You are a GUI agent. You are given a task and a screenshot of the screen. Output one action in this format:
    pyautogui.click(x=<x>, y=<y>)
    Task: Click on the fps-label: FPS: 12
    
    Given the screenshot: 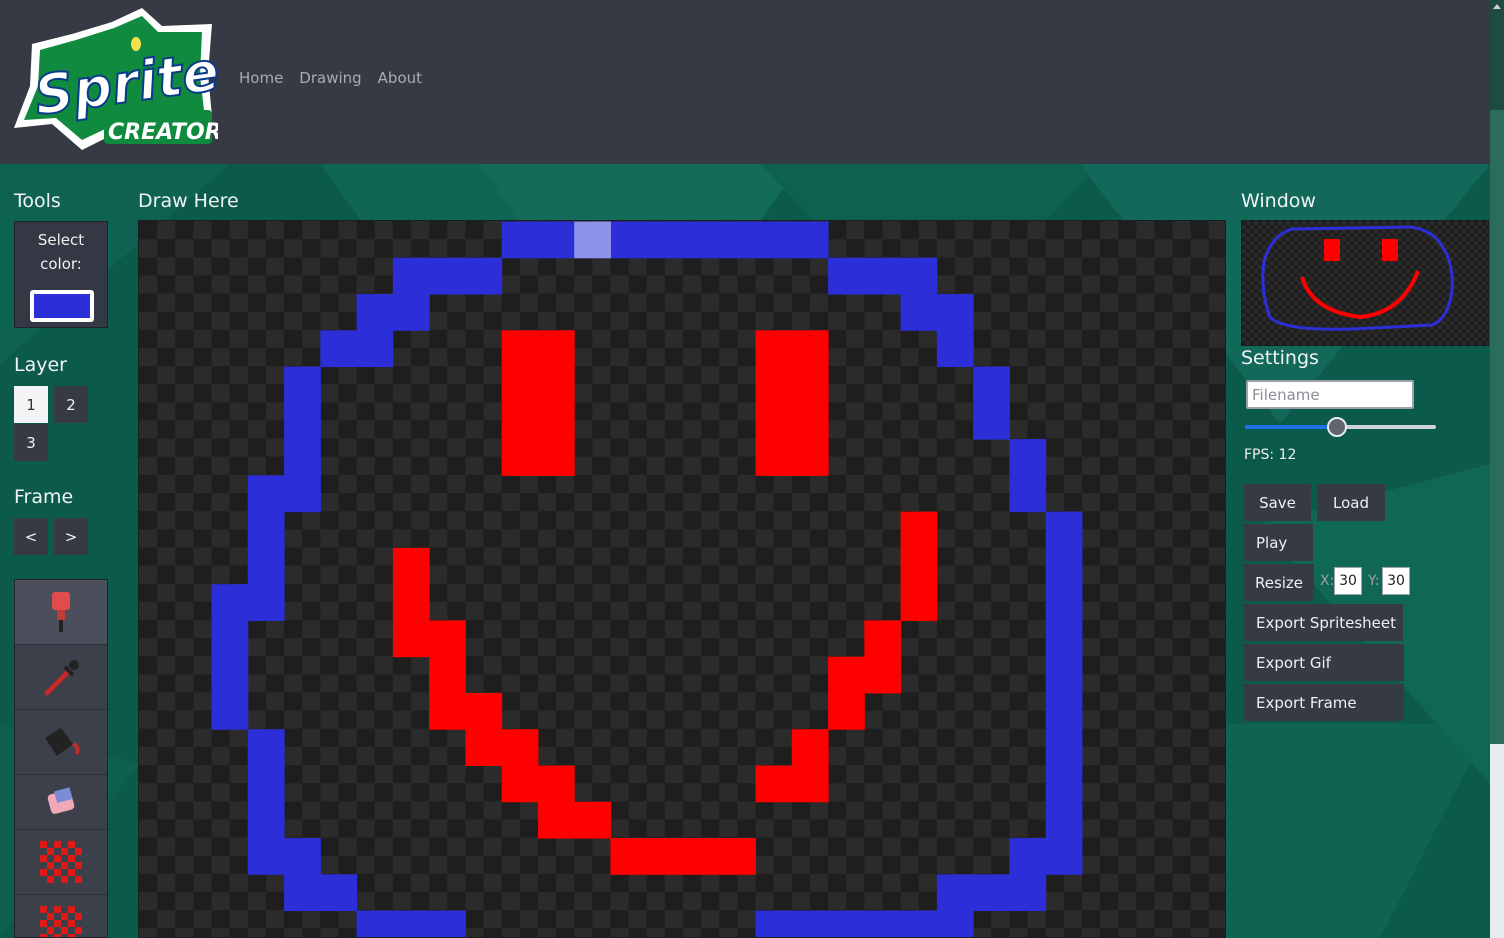 What is the action you would take?
    pyautogui.click(x=1270, y=455)
    